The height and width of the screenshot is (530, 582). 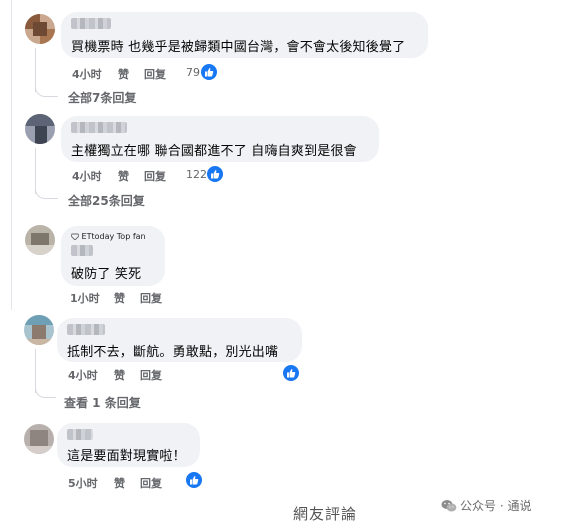 I want to click on wechat-icon, so click(x=449, y=506).